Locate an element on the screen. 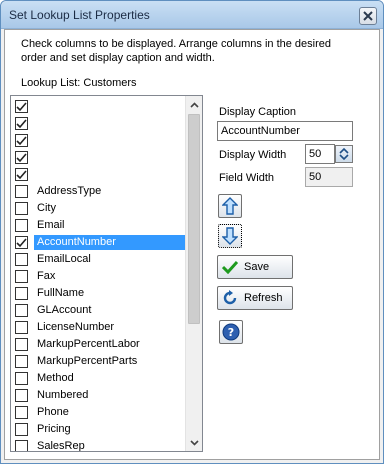 Image resolution: width=384 pixels, height=464 pixels. list-item: FullName is located at coordinates (99, 293).